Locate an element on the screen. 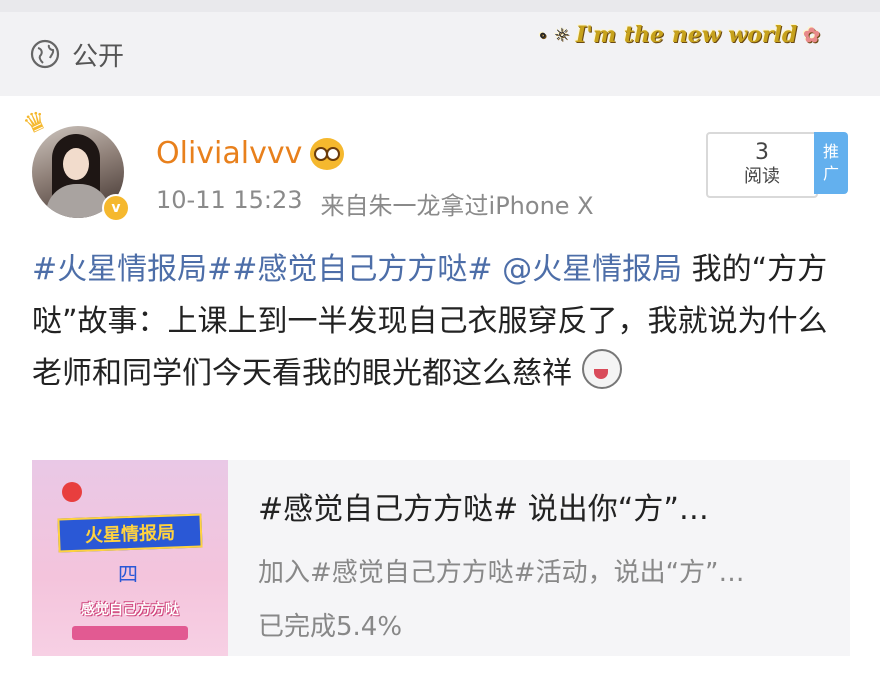 The image size is (880, 682). topic-thumbnail: 火星情报局 四 感觉自己方方哒 is located at coordinates (130, 558).